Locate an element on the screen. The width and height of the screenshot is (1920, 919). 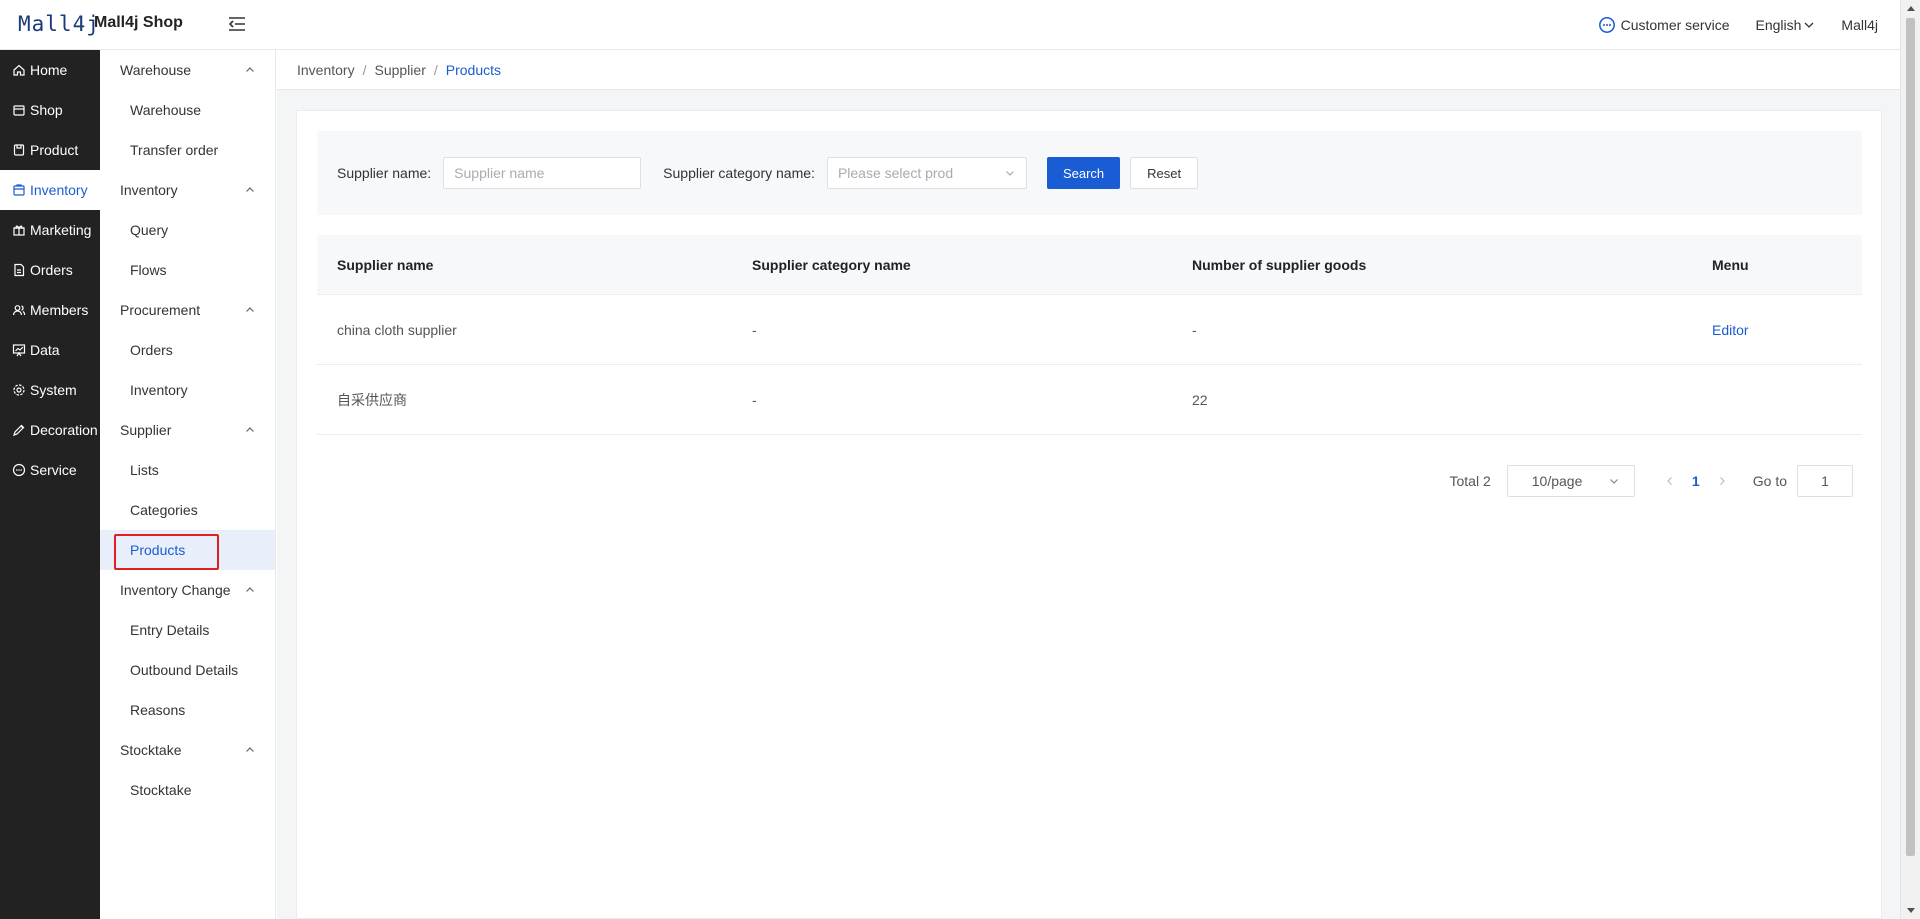
shop-name: Mall4j Shop is located at coordinates (138, 22).